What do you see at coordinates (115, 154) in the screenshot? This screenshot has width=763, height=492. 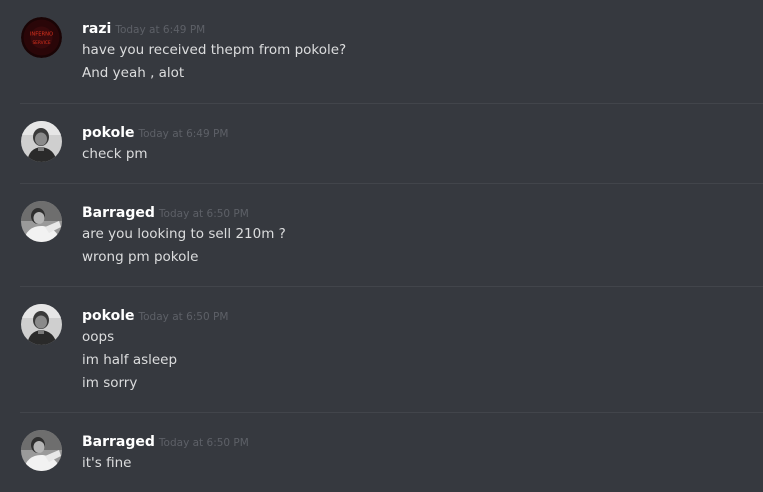 I see `message-text: check pm` at bounding box center [115, 154].